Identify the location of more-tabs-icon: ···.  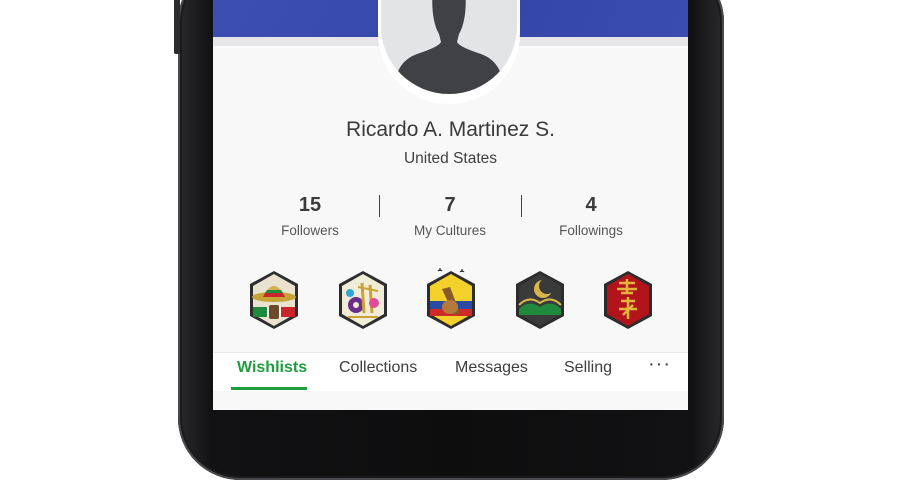
(659, 364).